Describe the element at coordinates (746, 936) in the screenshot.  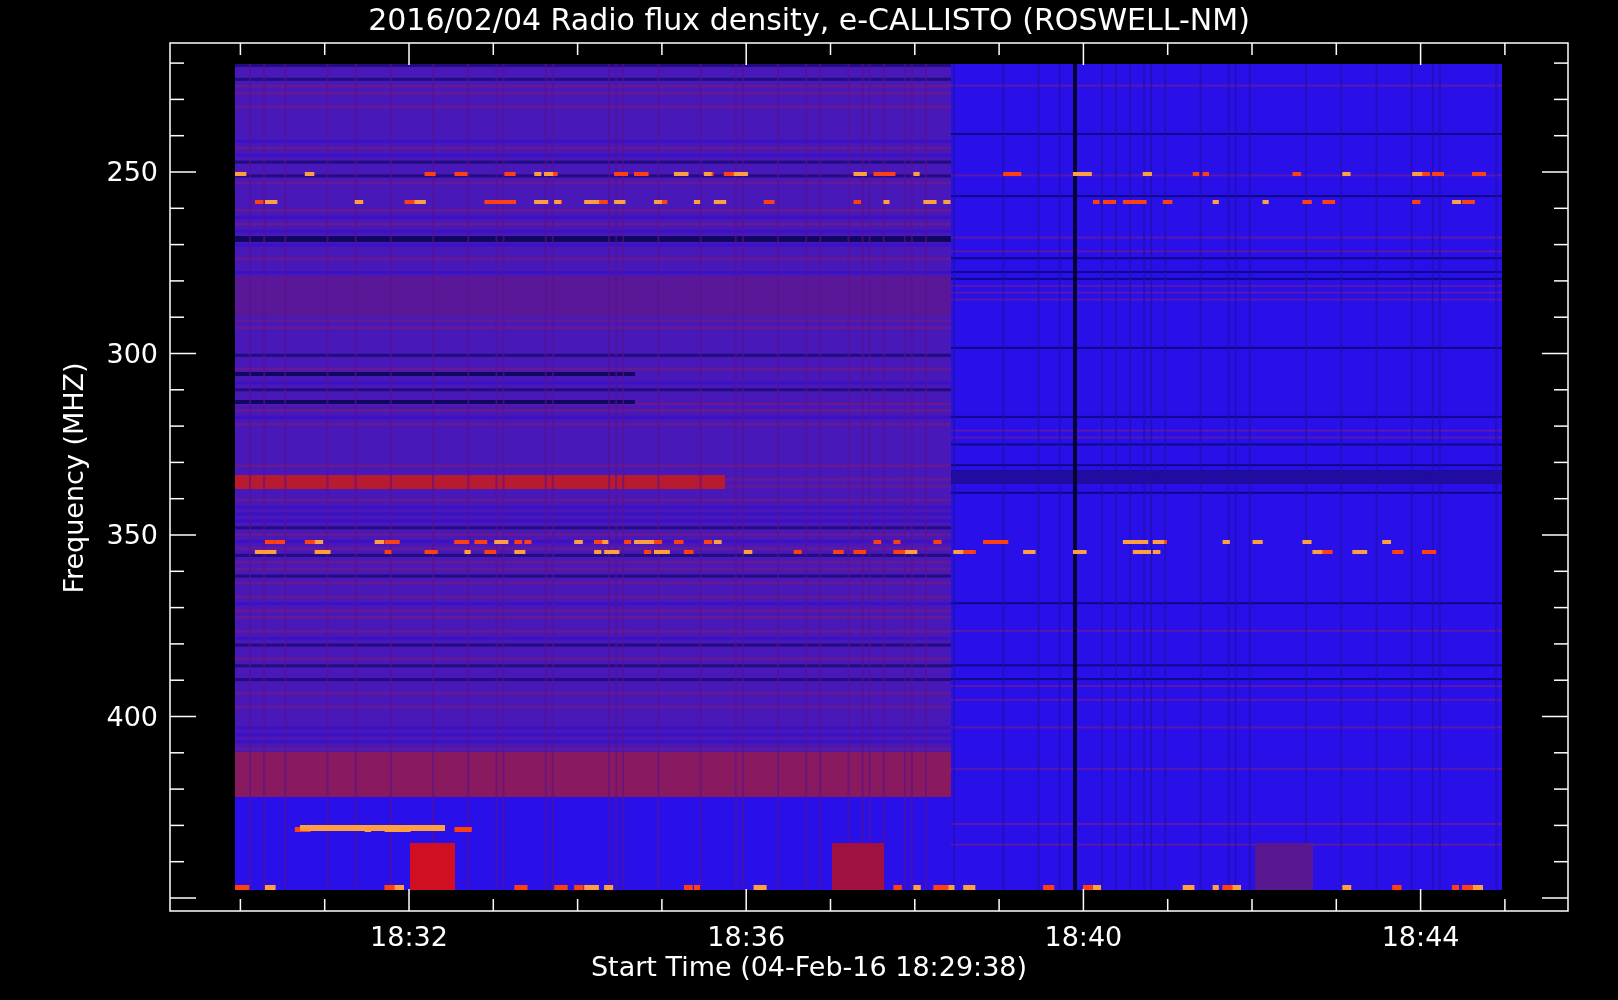
I see `x-tick-label: 18:36` at that location.